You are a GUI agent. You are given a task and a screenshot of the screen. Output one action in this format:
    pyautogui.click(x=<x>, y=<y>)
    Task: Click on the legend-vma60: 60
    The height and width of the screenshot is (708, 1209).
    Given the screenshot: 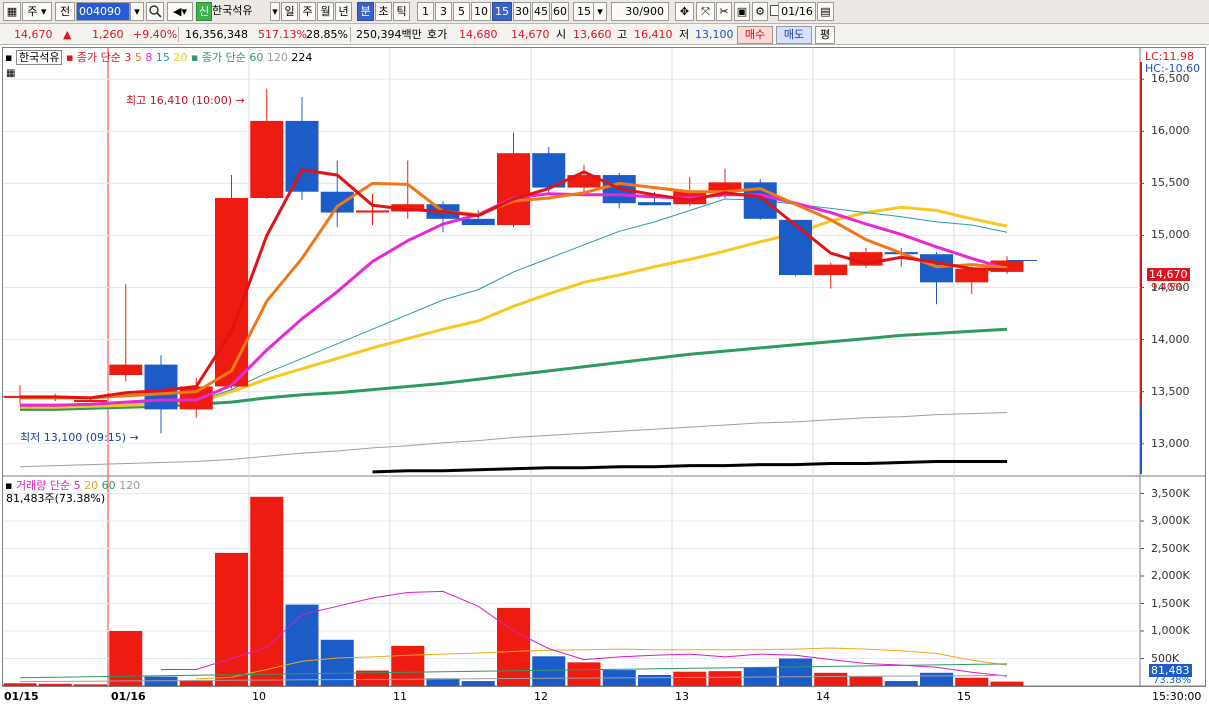 What is the action you would take?
    pyautogui.click(x=108, y=485)
    